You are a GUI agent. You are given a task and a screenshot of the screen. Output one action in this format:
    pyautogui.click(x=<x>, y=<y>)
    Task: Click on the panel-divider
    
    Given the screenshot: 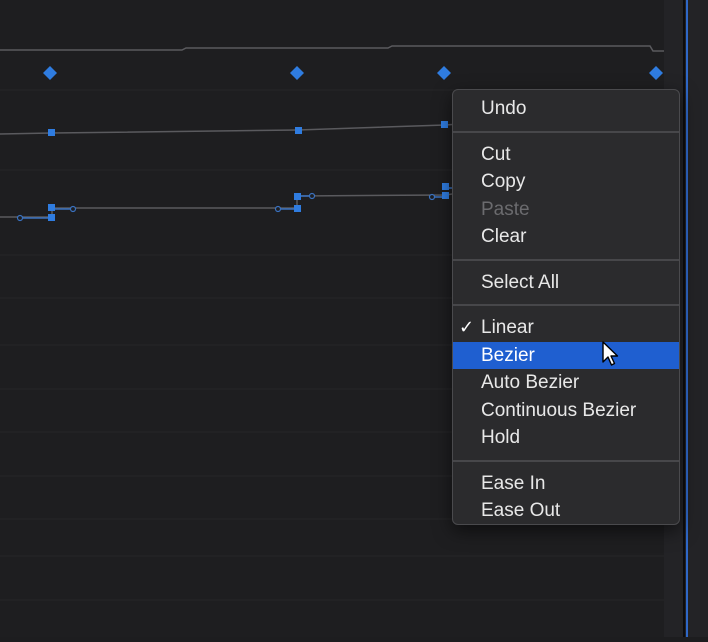 What is the action you would take?
    pyautogui.click(x=684, y=318)
    